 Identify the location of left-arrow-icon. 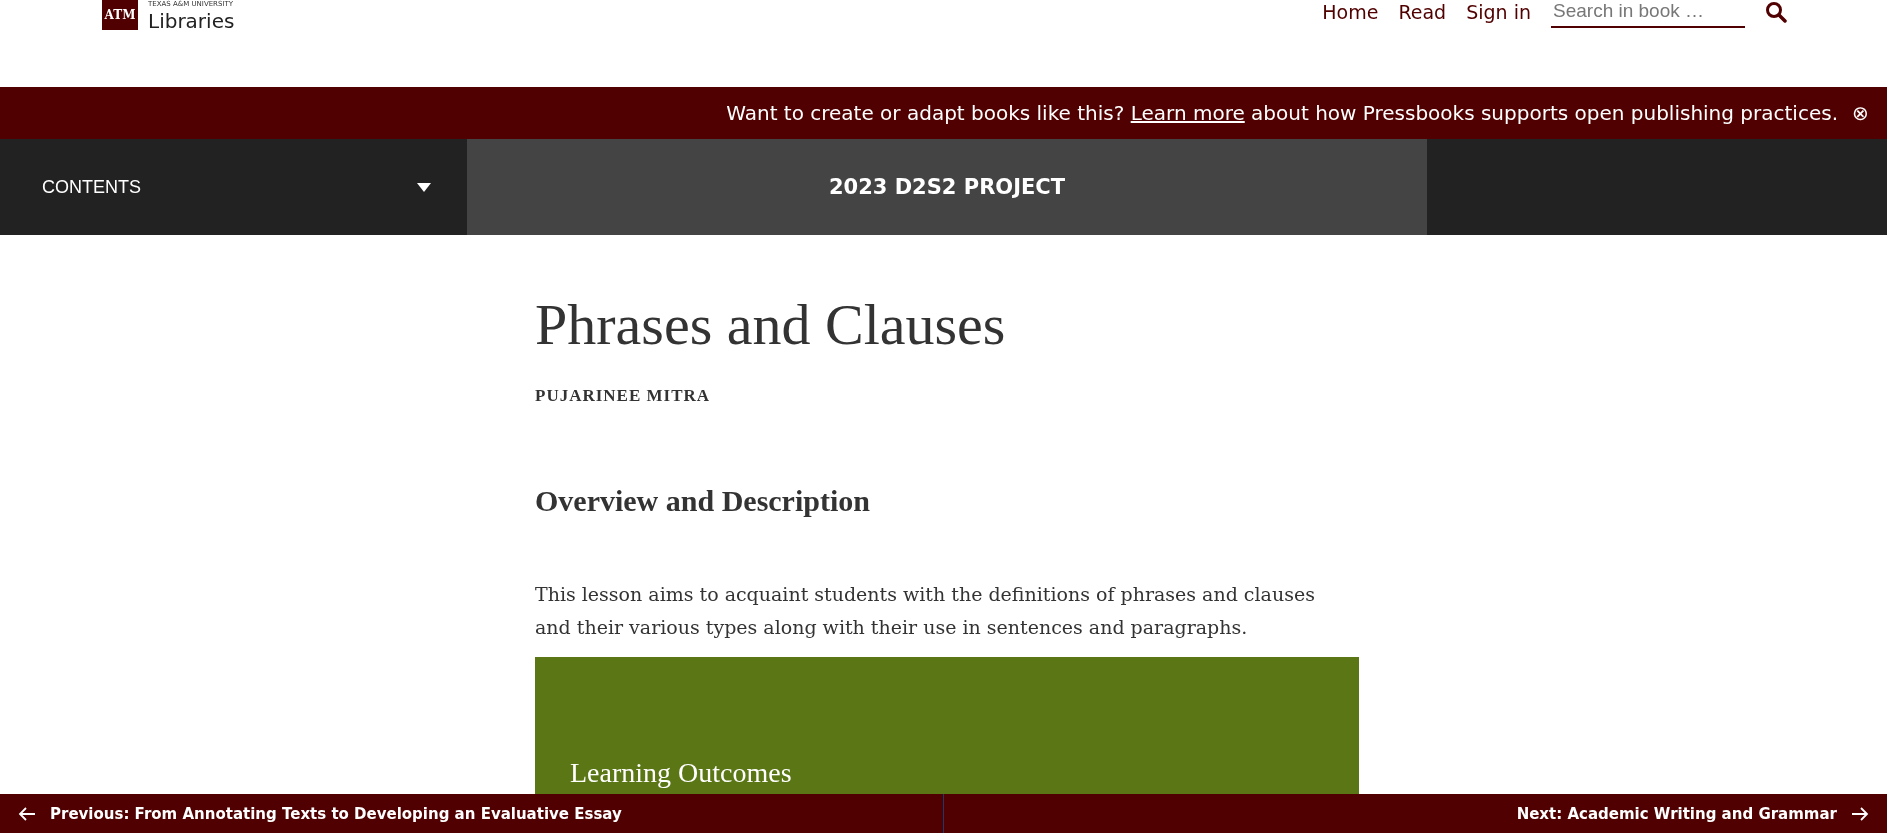
(27, 813).